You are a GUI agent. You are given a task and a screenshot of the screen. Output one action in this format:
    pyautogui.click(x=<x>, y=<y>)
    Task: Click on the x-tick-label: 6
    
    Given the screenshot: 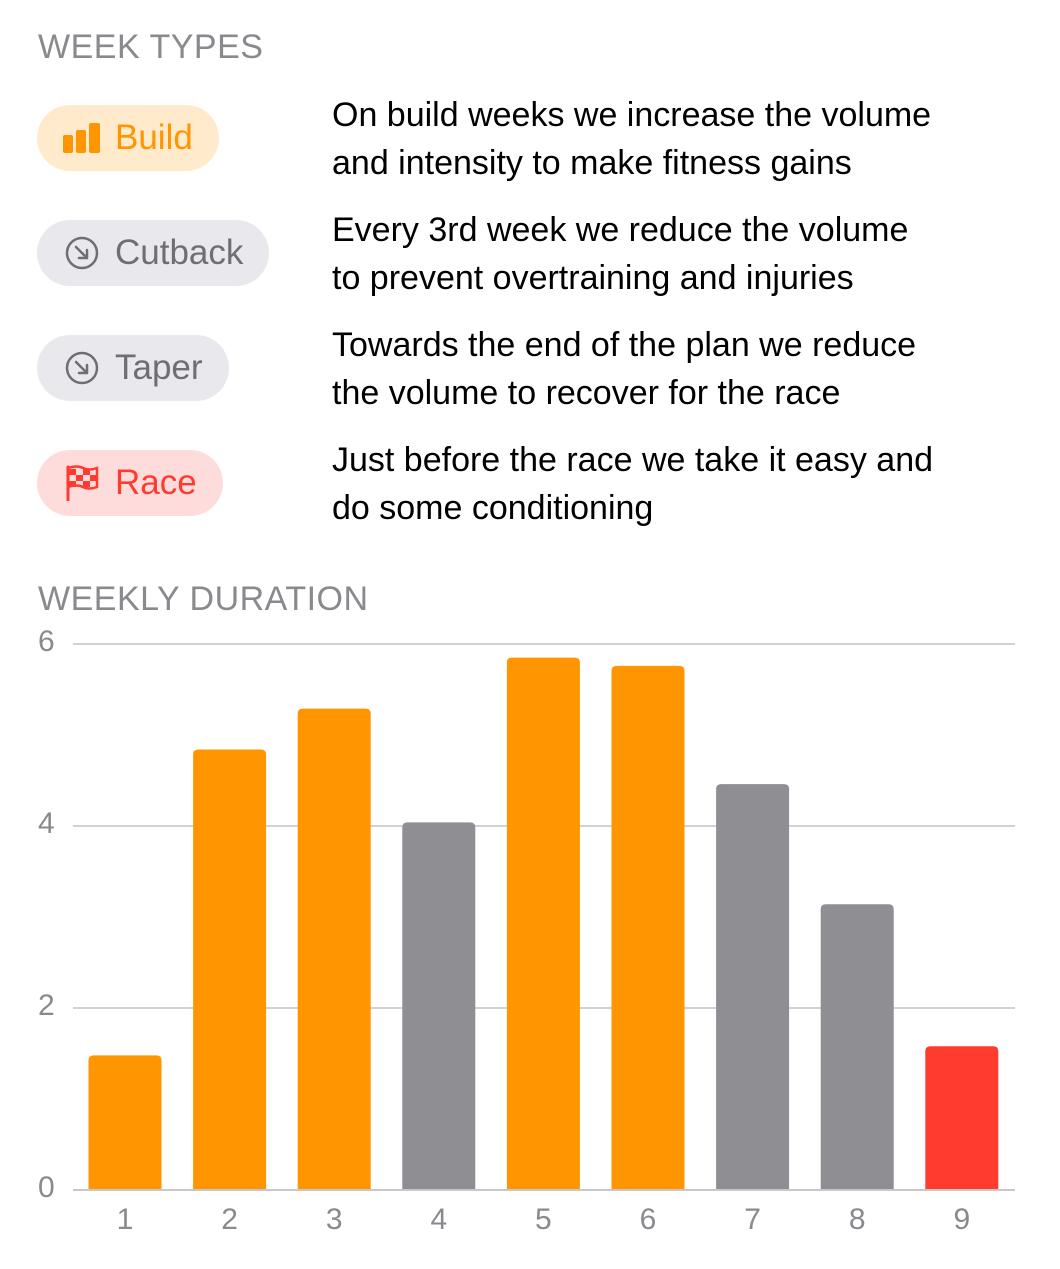 What is the action you would take?
    pyautogui.click(x=648, y=1219)
    